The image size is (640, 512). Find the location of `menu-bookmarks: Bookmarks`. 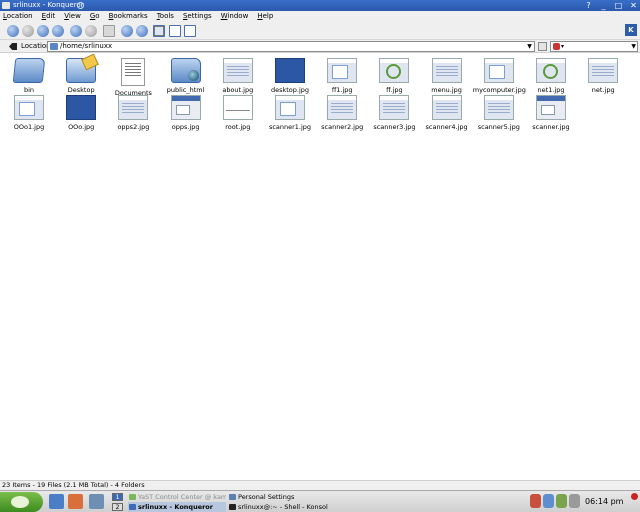

menu-bookmarks: Bookmarks is located at coordinates (128, 16).